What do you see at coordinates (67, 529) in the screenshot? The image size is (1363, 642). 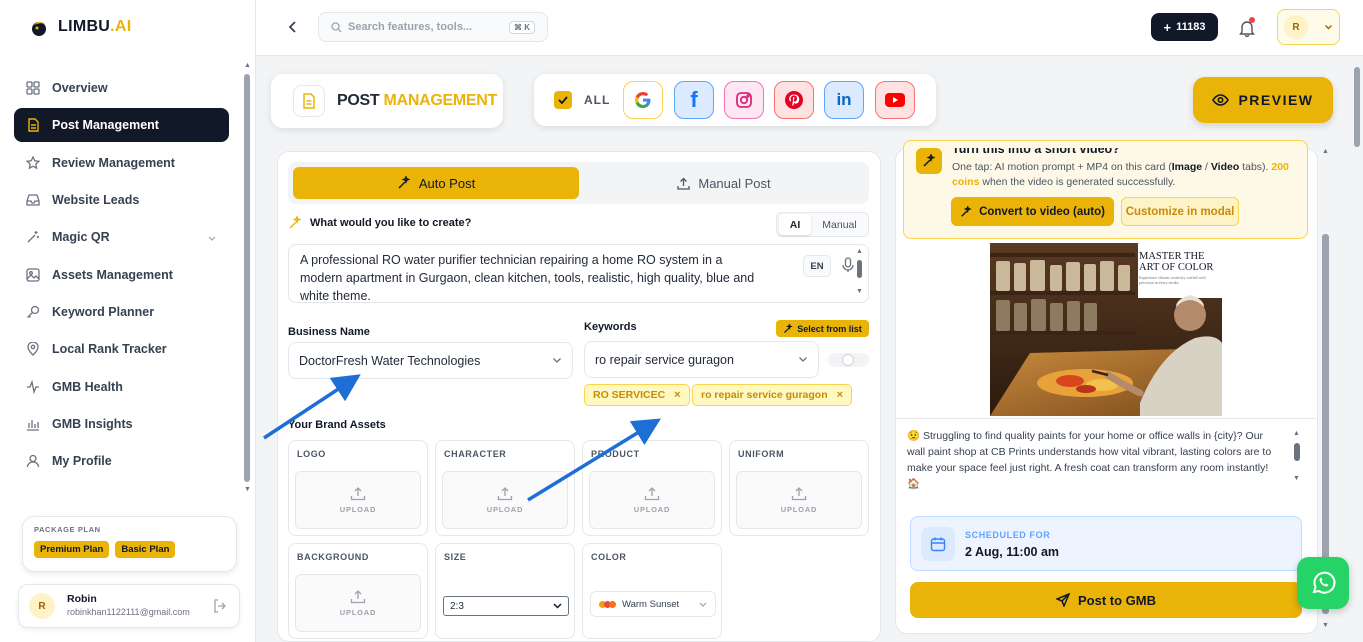 I see `package-plan-title: PACKAGE PLAN` at bounding box center [67, 529].